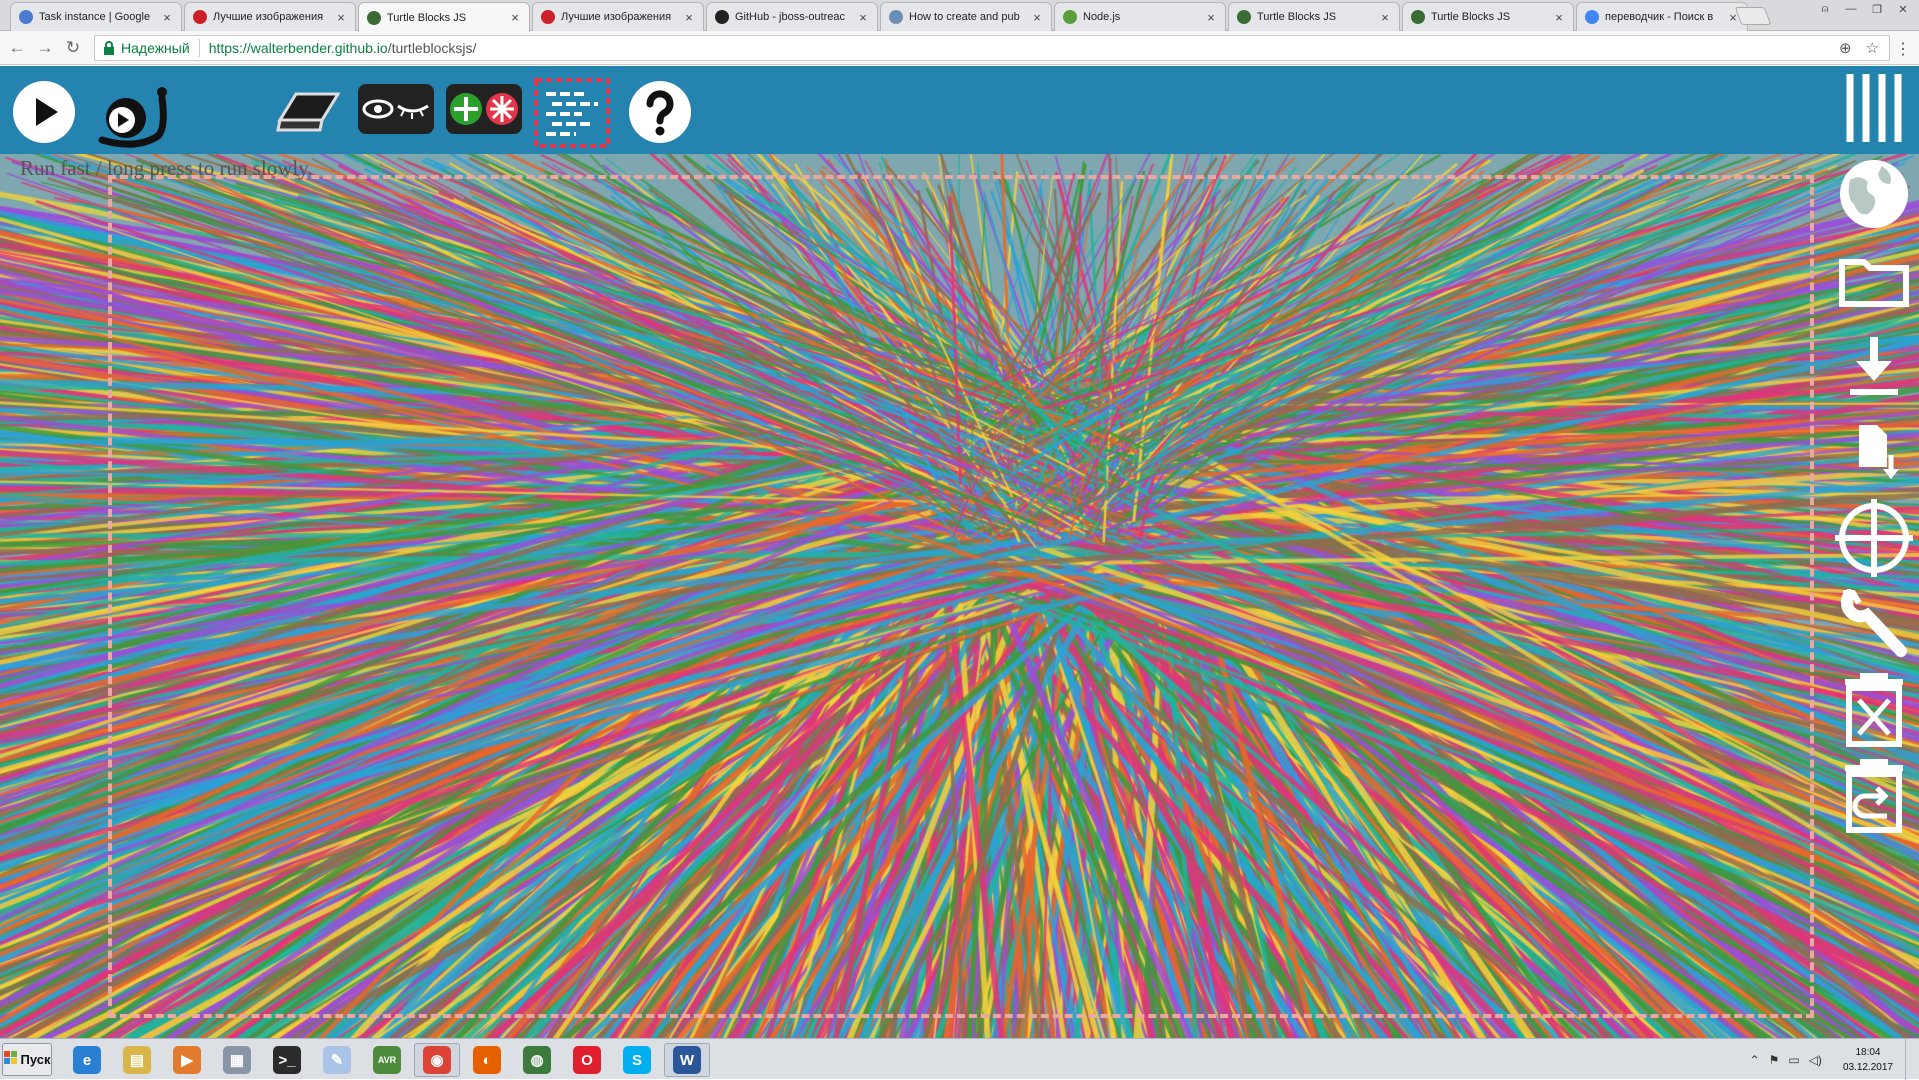 Image resolution: width=1919 pixels, height=1080 pixels. I want to click on back-arrow-icon: ←, so click(17, 48).